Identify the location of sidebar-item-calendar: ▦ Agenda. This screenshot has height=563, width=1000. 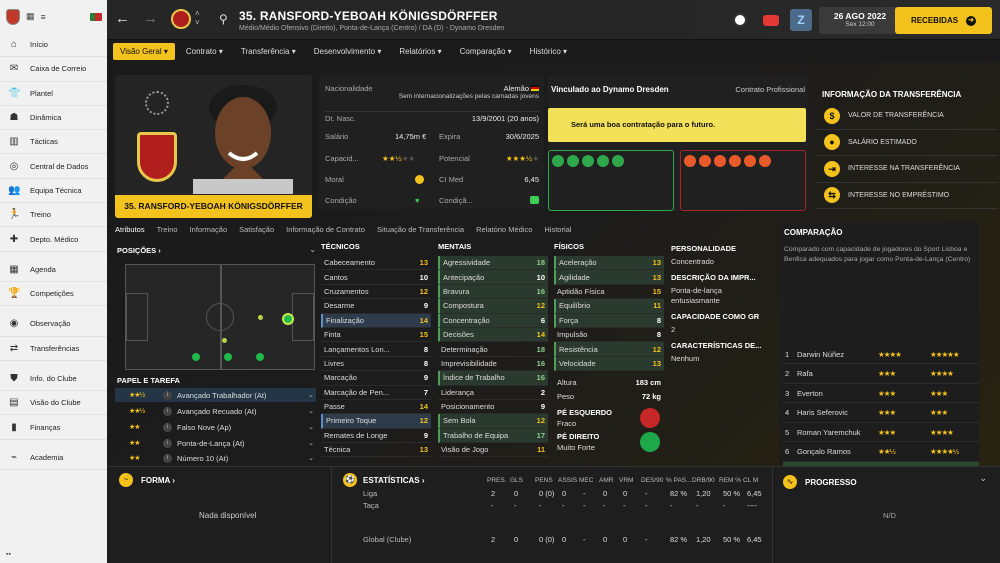
(53, 270).